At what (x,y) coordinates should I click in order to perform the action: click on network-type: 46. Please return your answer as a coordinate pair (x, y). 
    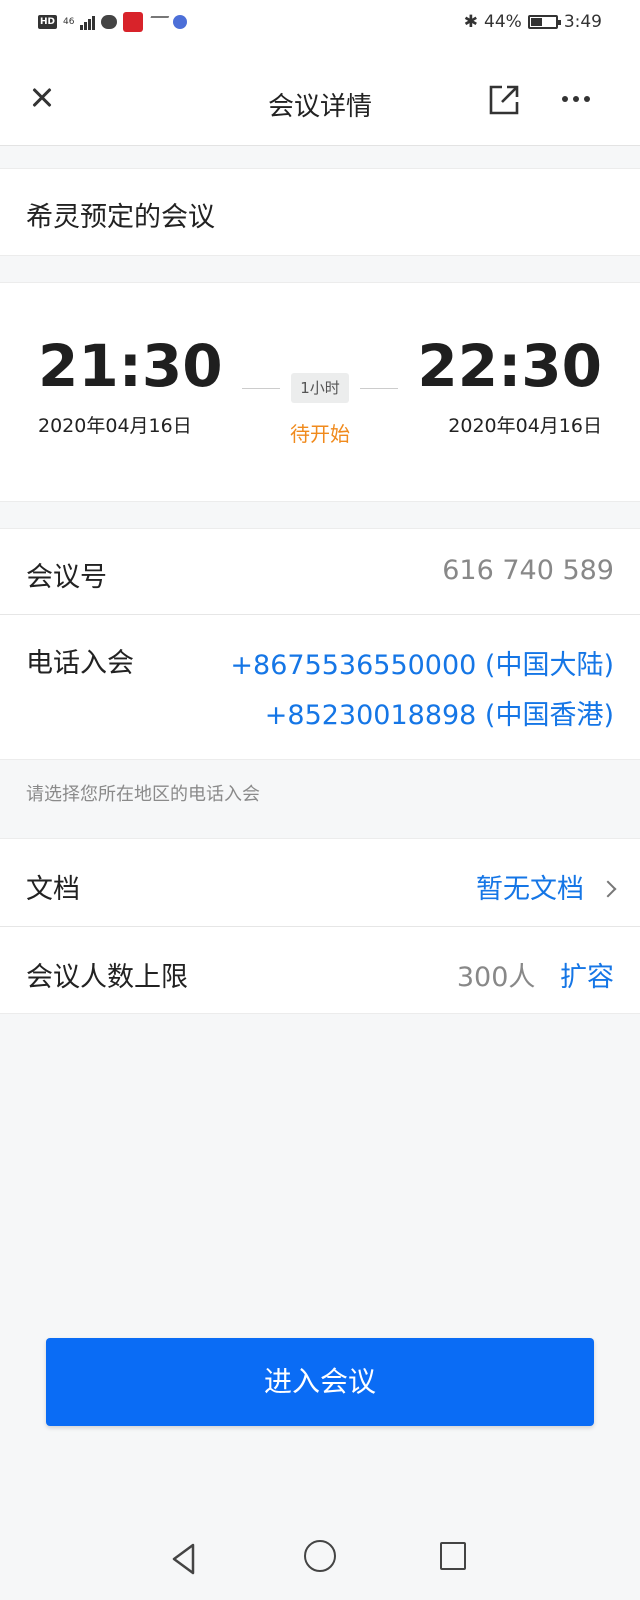
    Looking at the image, I should click on (69, 21).